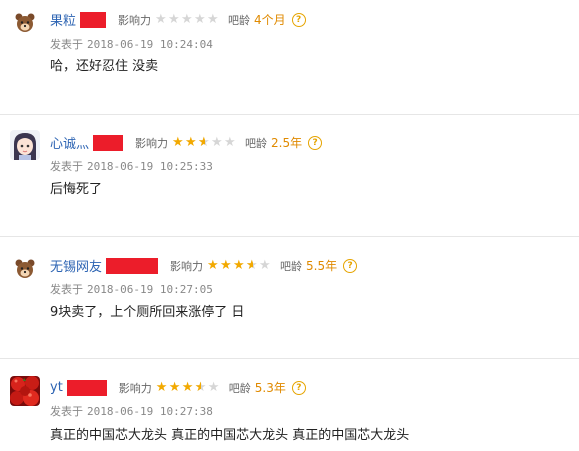  Describe the element at coordinates (230, 435) in the screenshot. I see `post-content: 真正的中国芯大龙头 真正的中国芯大龙头 真正的中国芯大龙头` at that location.